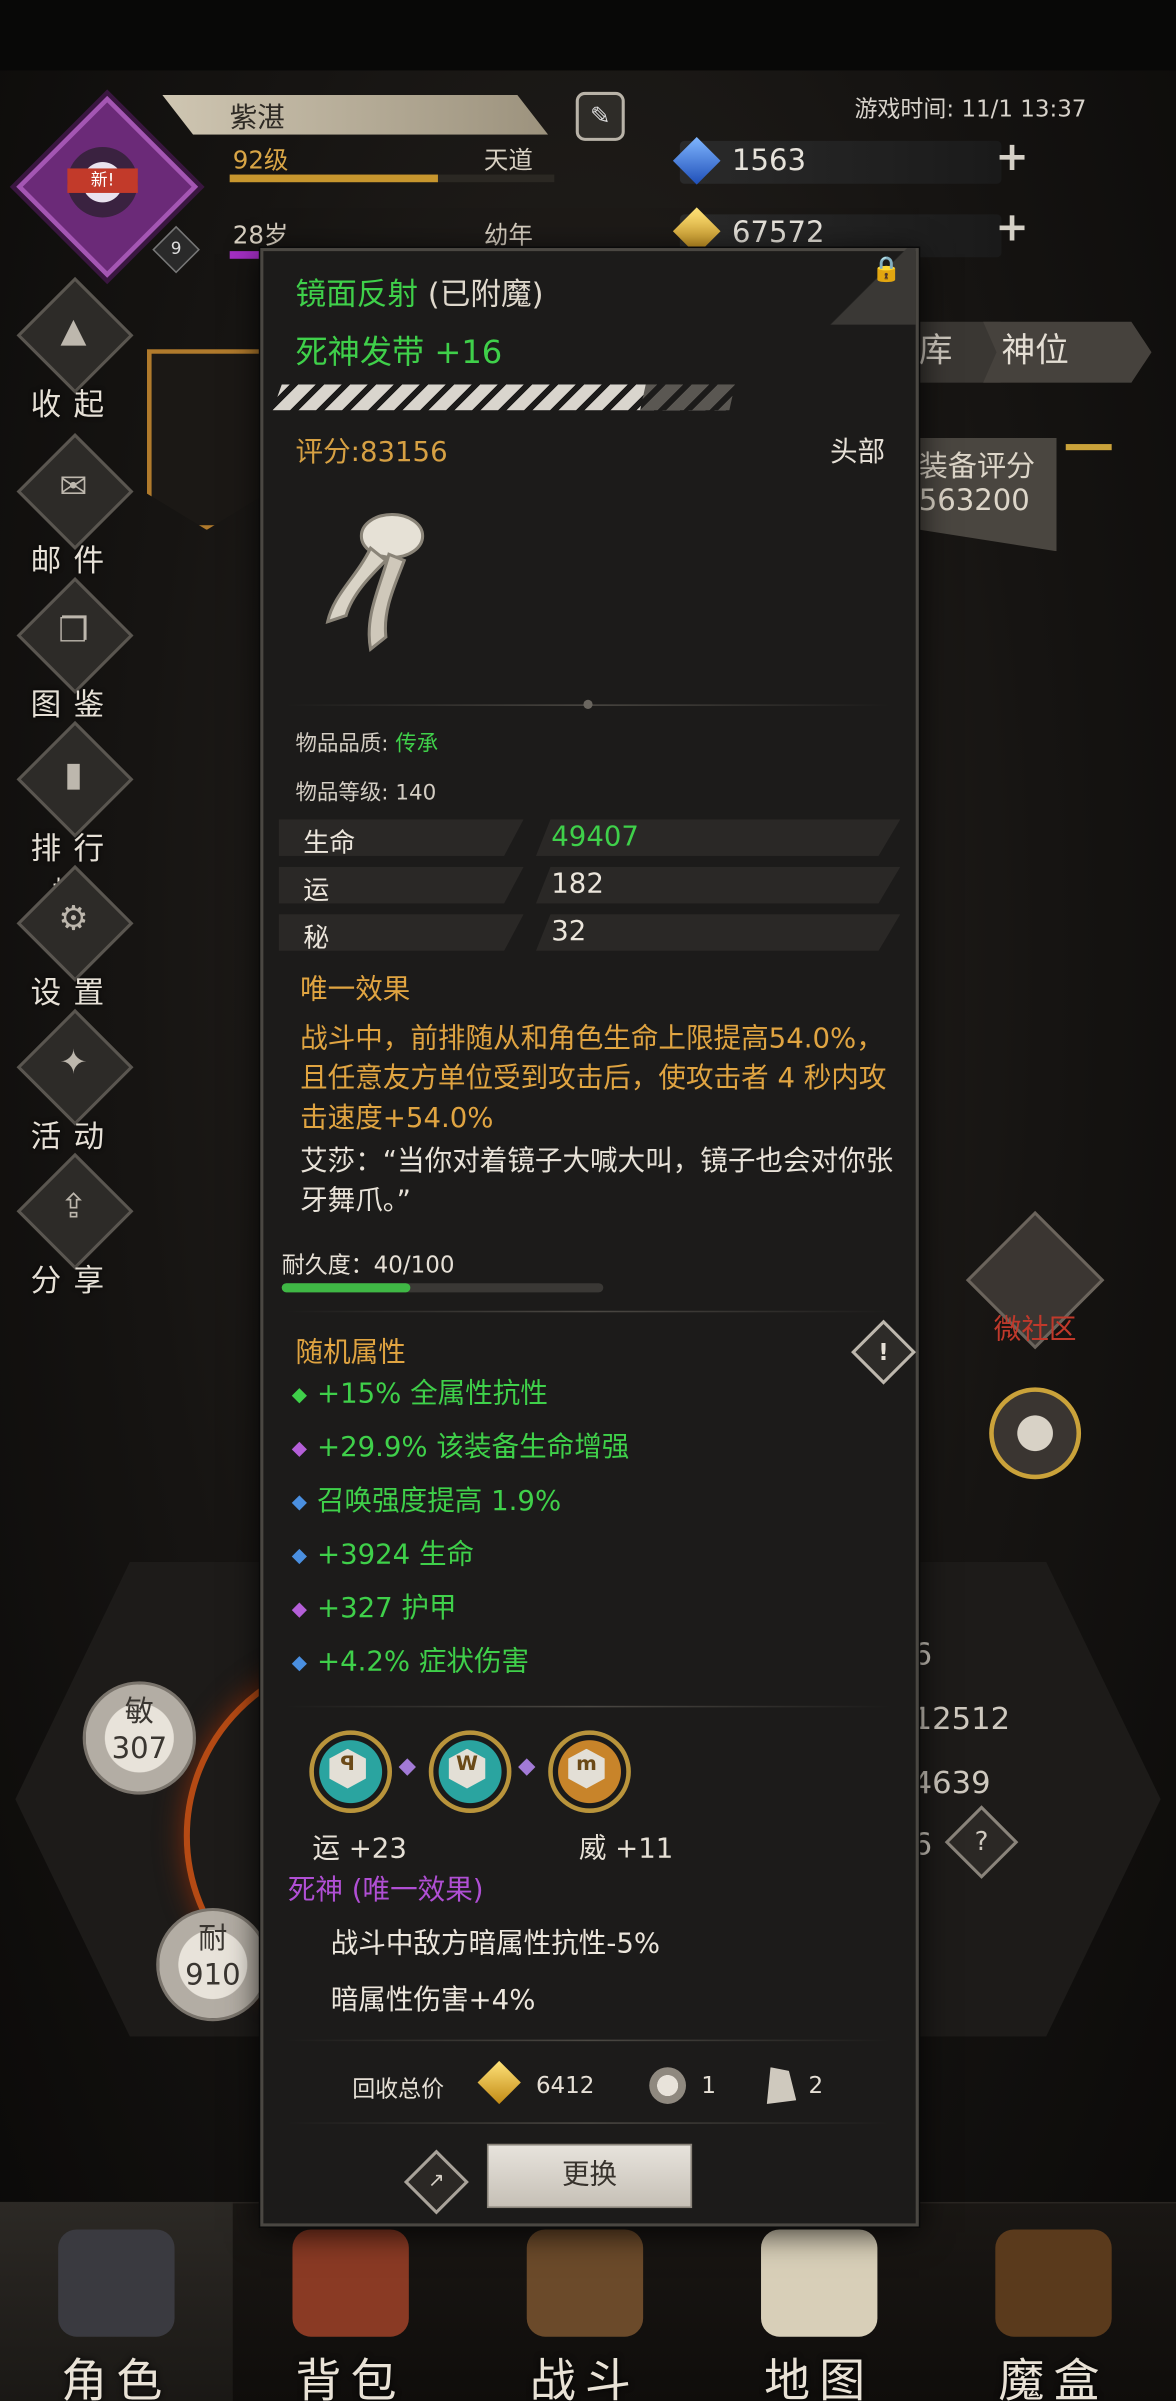  What do you see at coordinates (346, 1288) in the screenshot?
I see `durability-fill` at bounding box center [346, 1288].